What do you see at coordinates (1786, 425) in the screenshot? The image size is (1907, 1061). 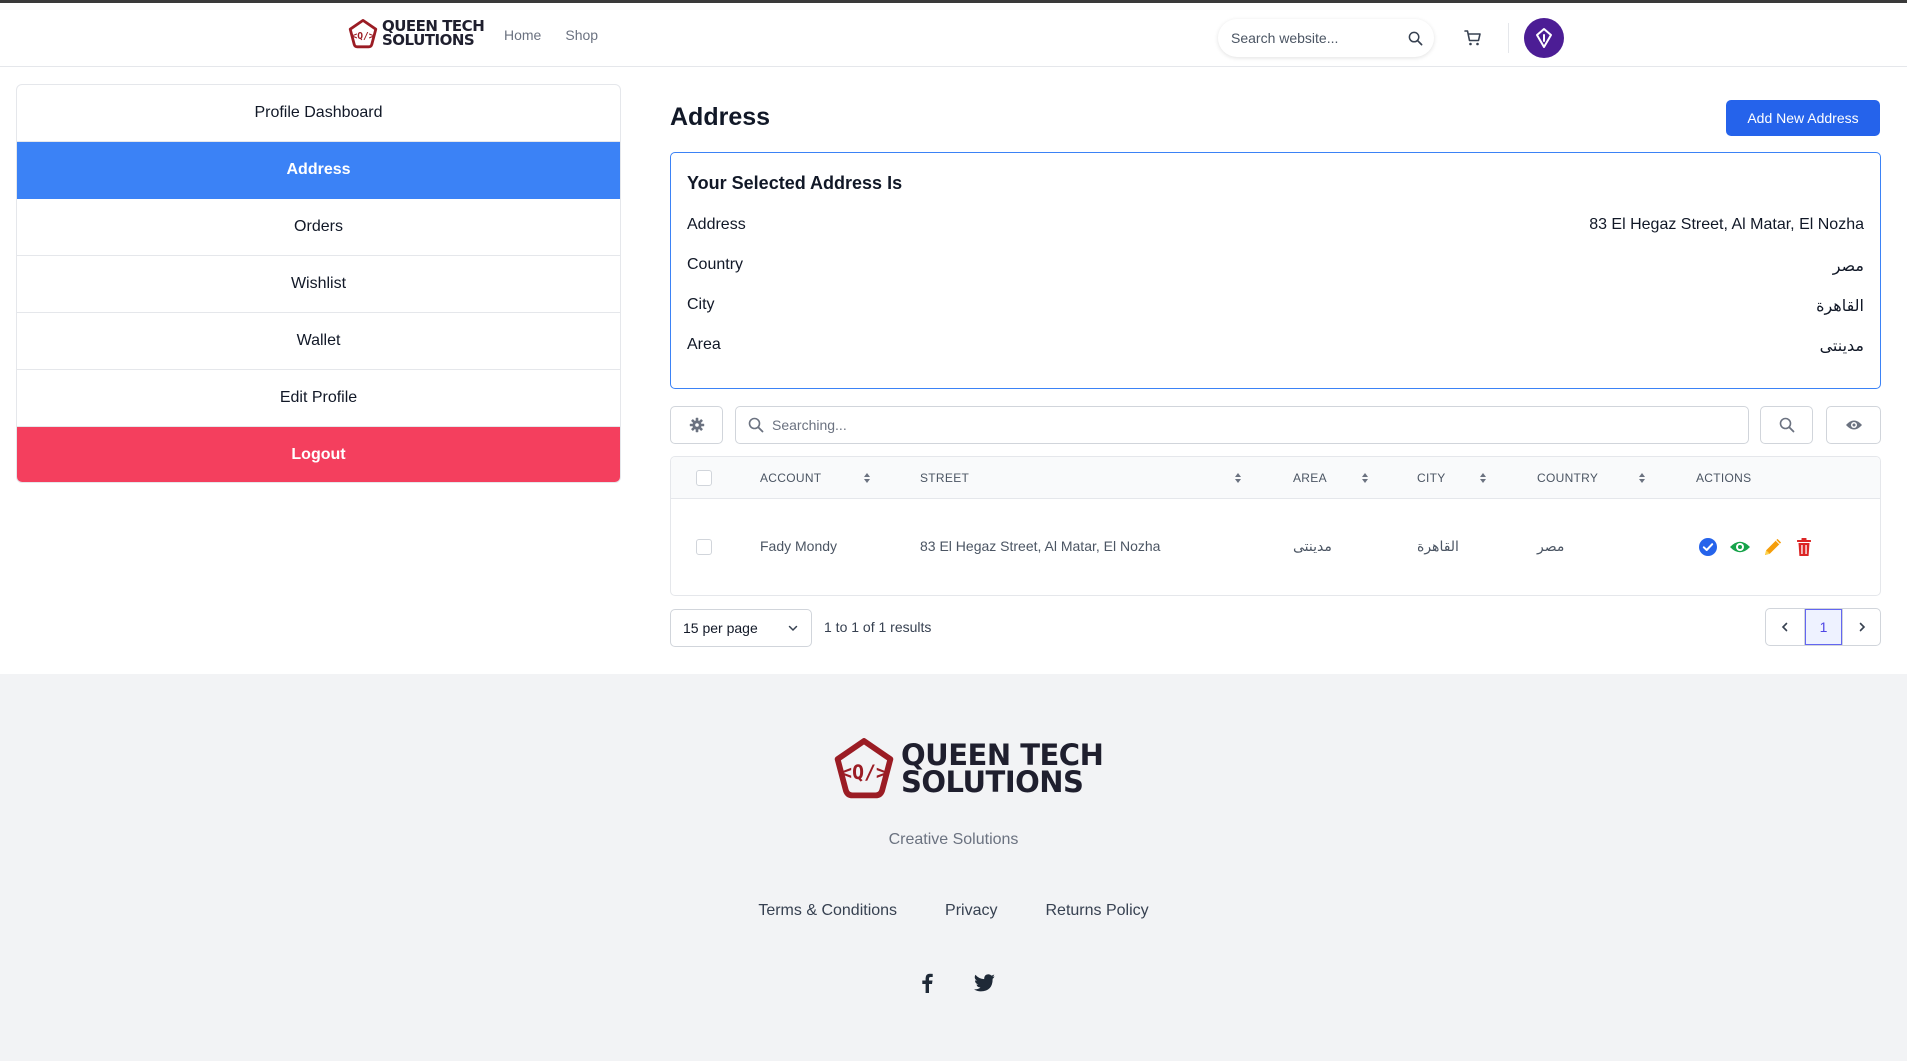 I see `table-search-button` at bounding box center [1786, 425].